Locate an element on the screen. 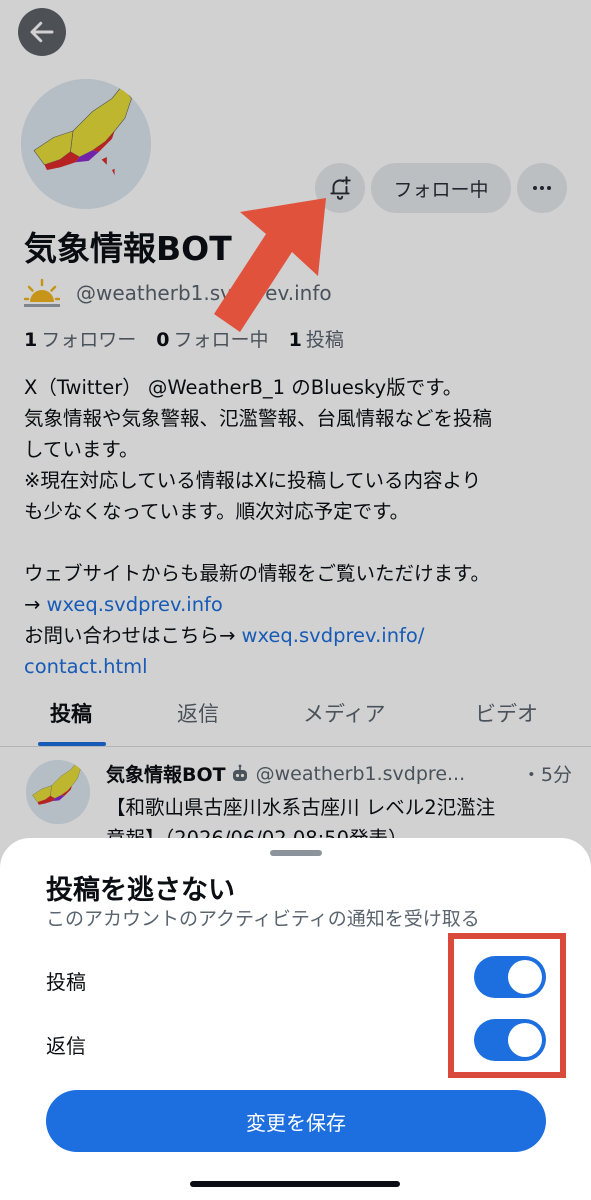 This screenshot has width=591, height=1200. save-button-label: 変更を保存 is located at coordinates (296, 1122).